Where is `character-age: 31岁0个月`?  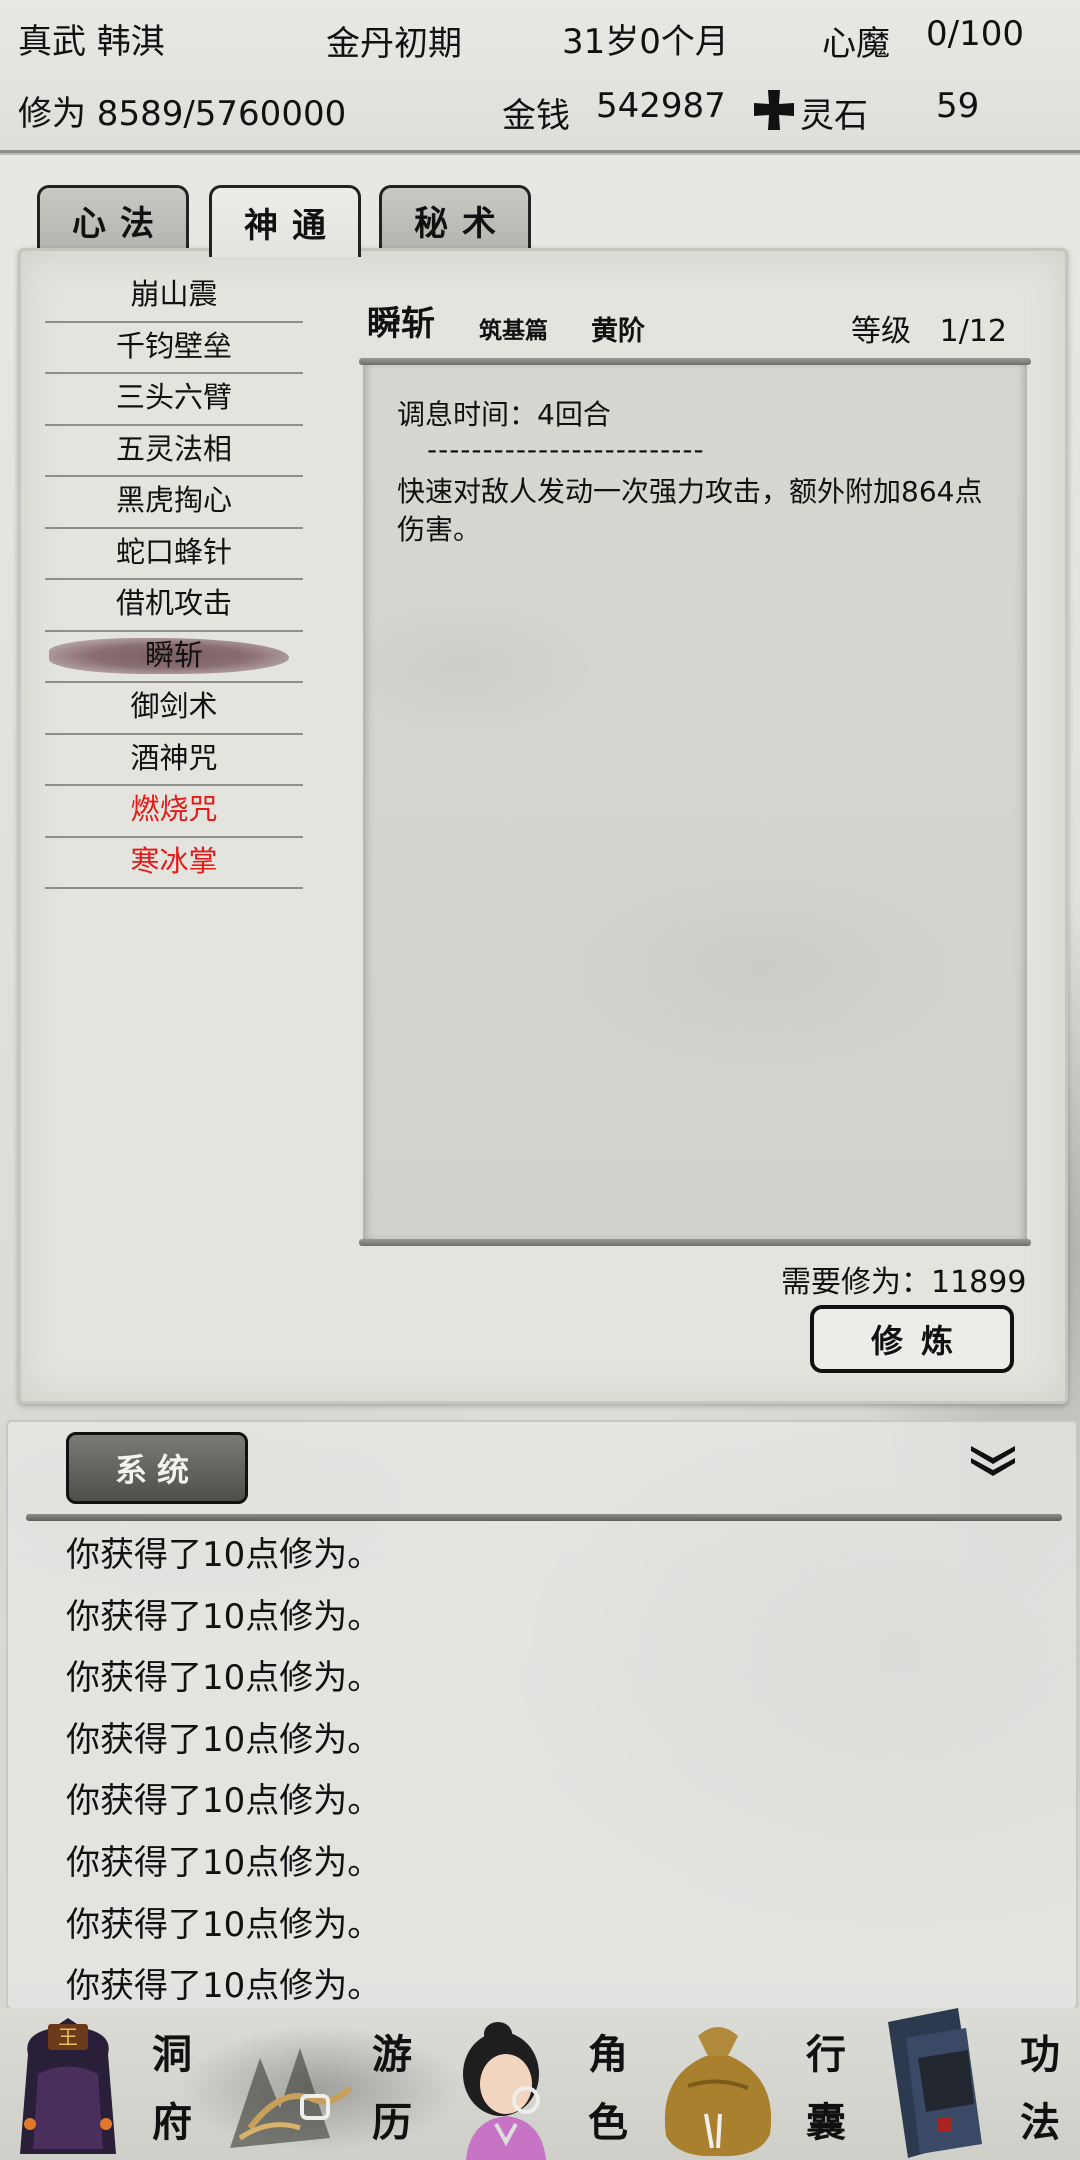 character-age: 31岁0个月 is located at coordinates (645, 42).